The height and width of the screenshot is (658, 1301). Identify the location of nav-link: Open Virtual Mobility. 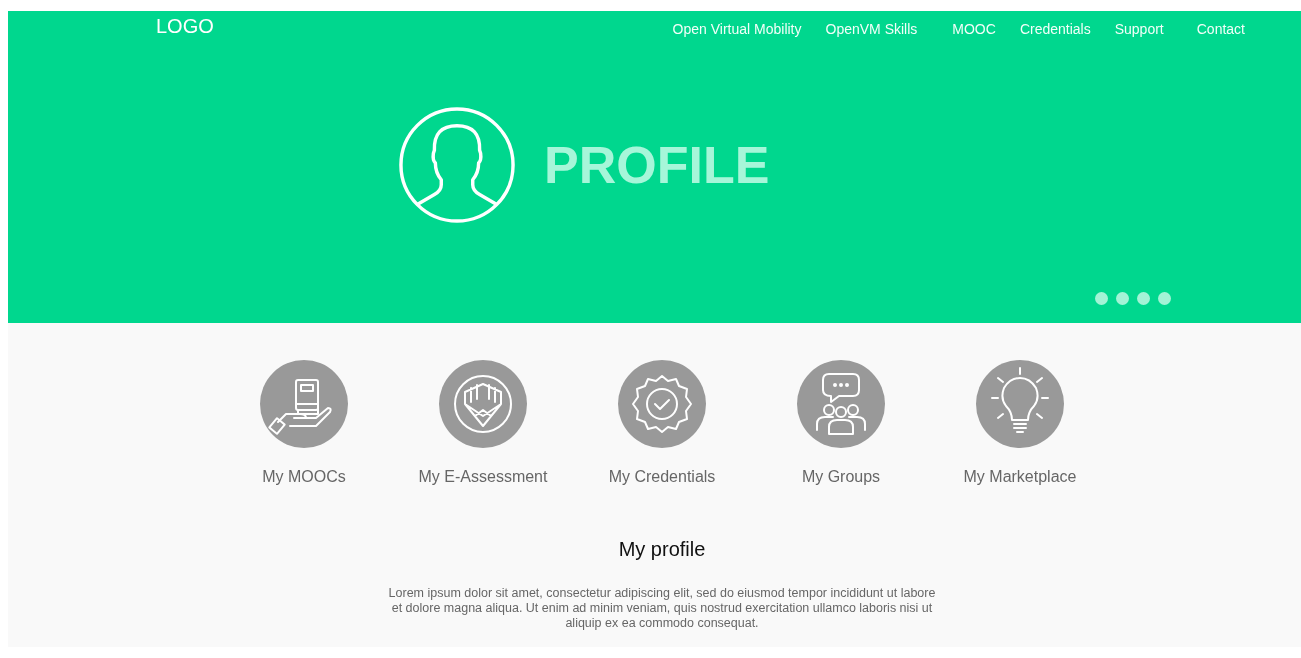
(737, 29).